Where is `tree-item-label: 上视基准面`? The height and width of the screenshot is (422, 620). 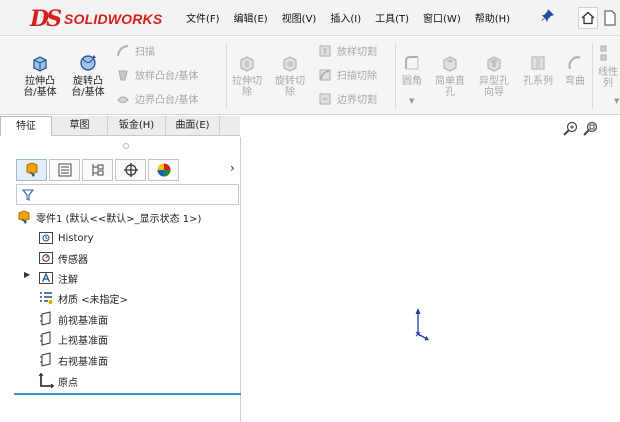
tree-item-label: 上视基准面 is located at coordinates (83, 341).